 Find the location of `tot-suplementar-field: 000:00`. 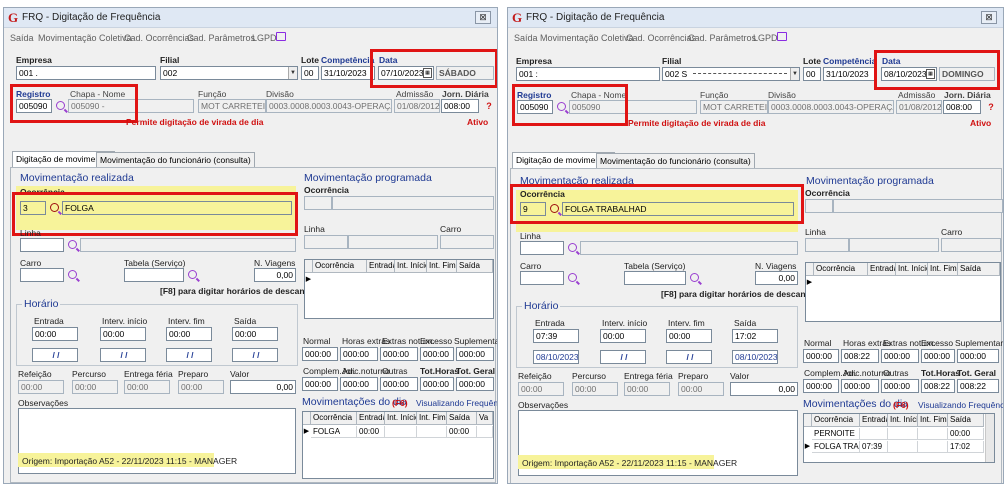

tot-suplementar-field: 000:00 is located at coordinates (978, 356).